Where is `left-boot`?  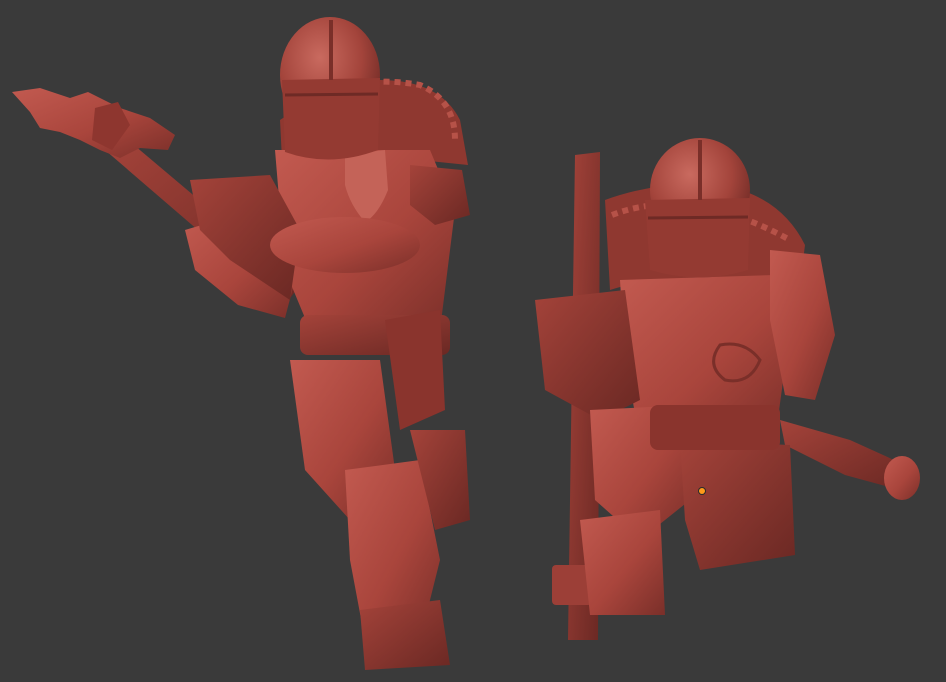 left-boot is located at coordinates (405, 635).